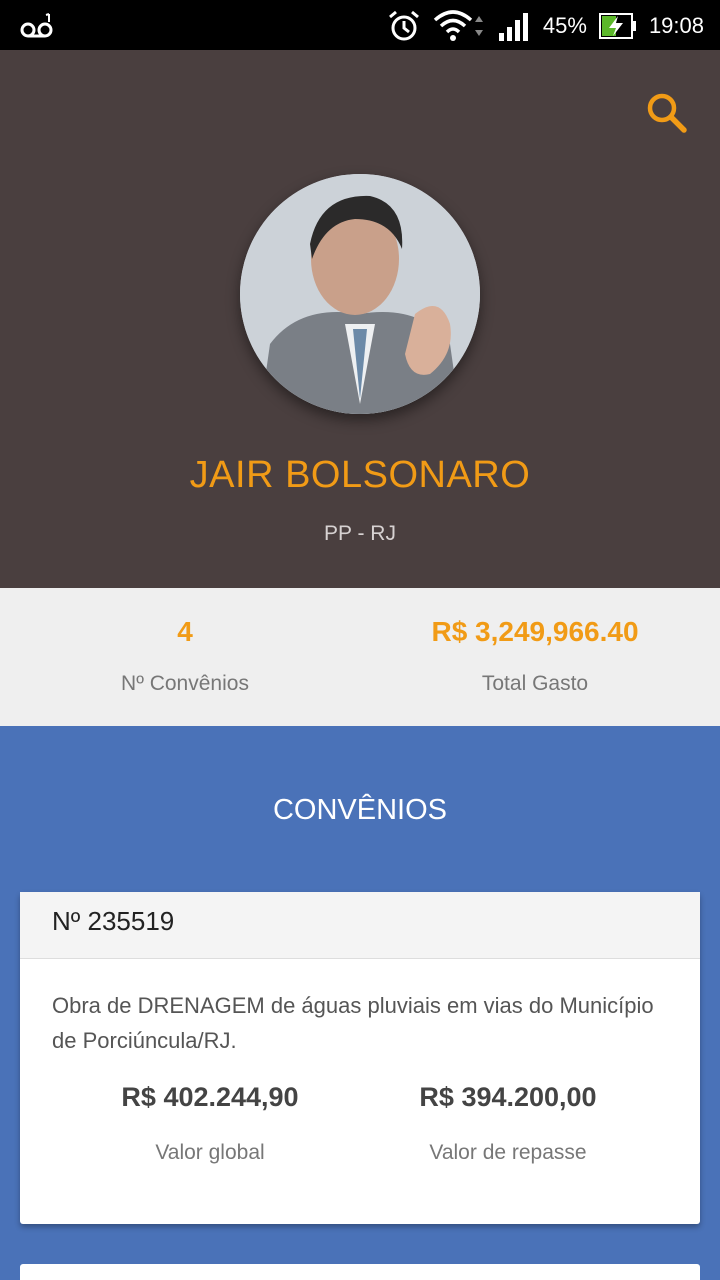 The width and height of the screenshot is (720, 1280). Describe the element at coordinates (508, 1097) in the screenshot. I see `repasse-value: R$ 394.200,00` at that location.